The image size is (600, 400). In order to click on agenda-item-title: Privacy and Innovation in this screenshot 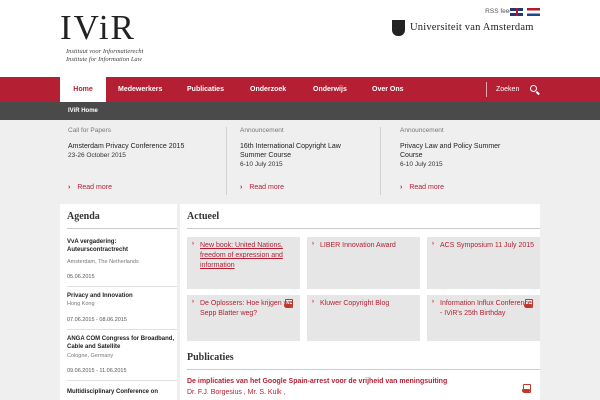, I will do `click(121, 296)`.